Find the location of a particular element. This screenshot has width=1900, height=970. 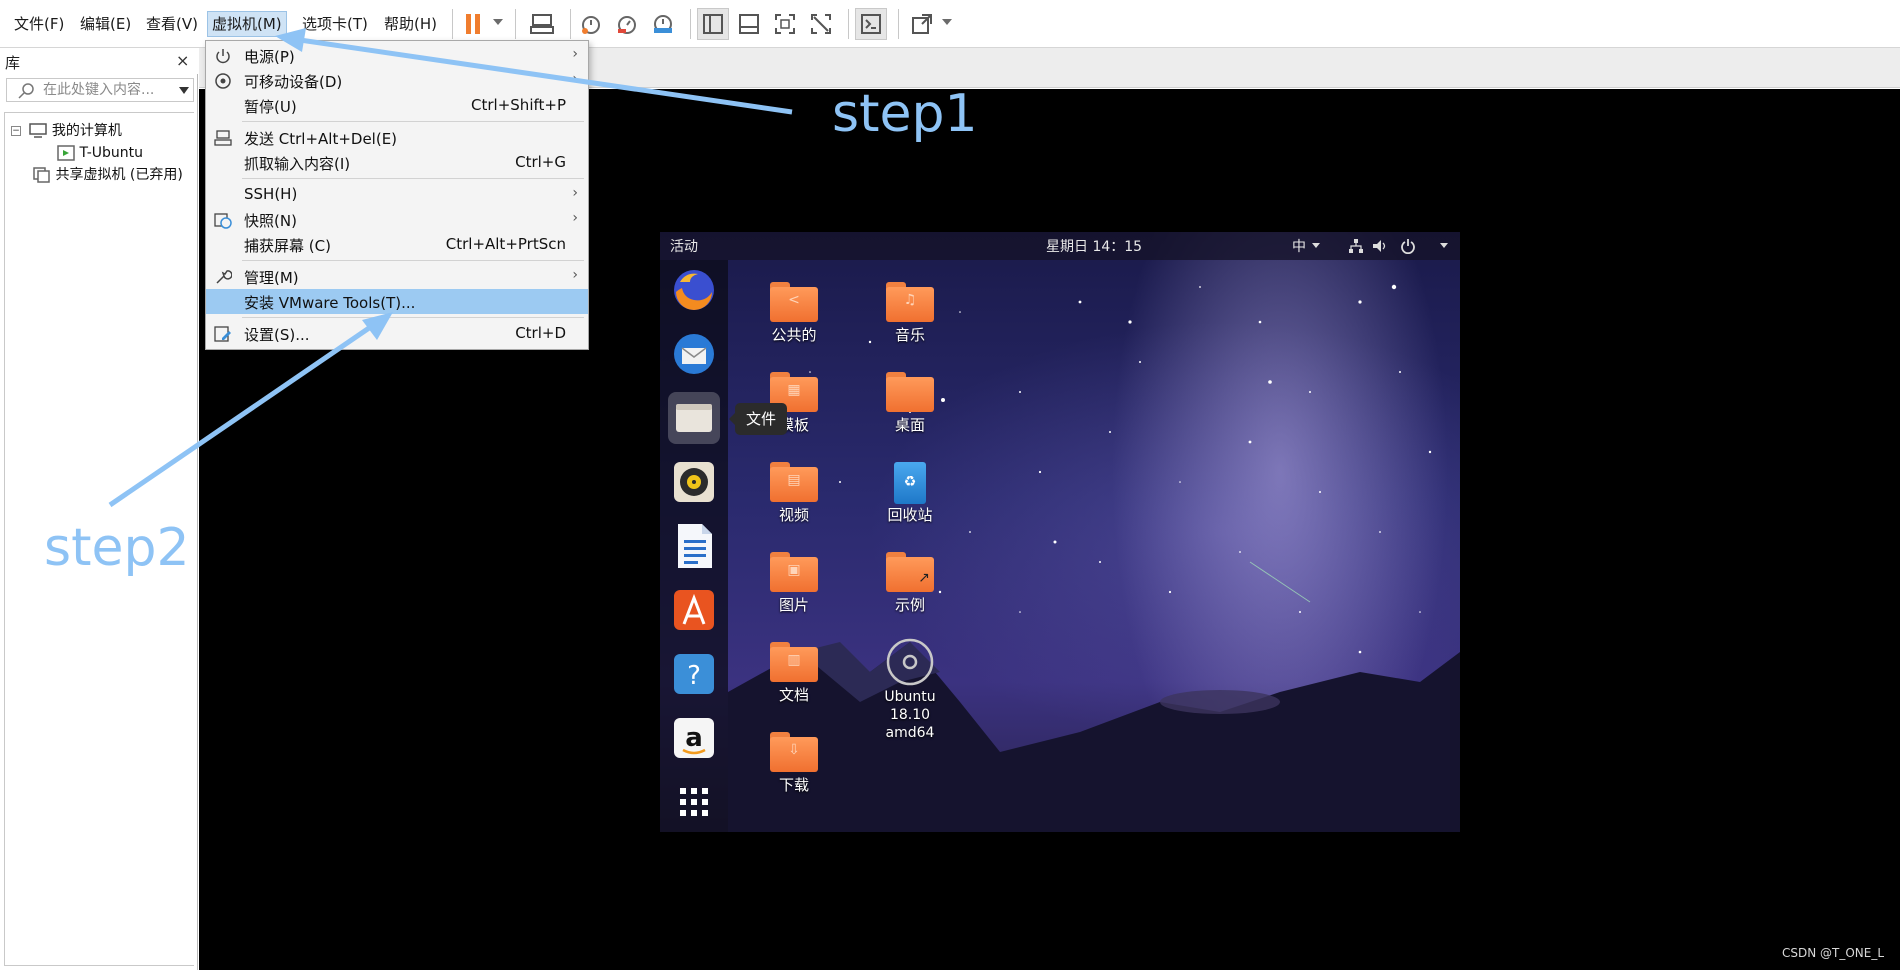

annotation-step2: step2 is located at coordinates (117, 548).